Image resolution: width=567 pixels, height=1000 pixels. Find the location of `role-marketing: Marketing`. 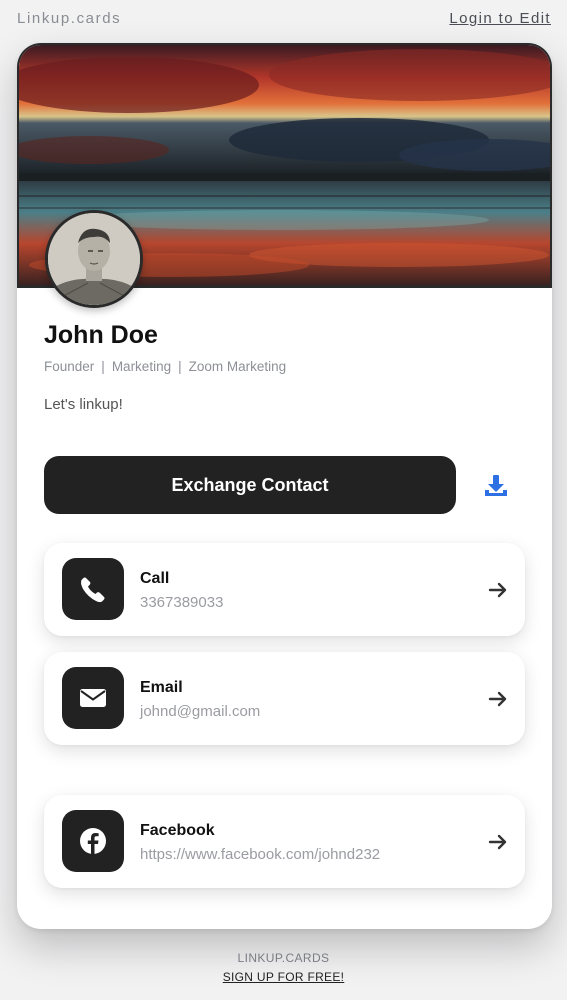

role-marketing: Marketing is located at coordinates (141, 366).